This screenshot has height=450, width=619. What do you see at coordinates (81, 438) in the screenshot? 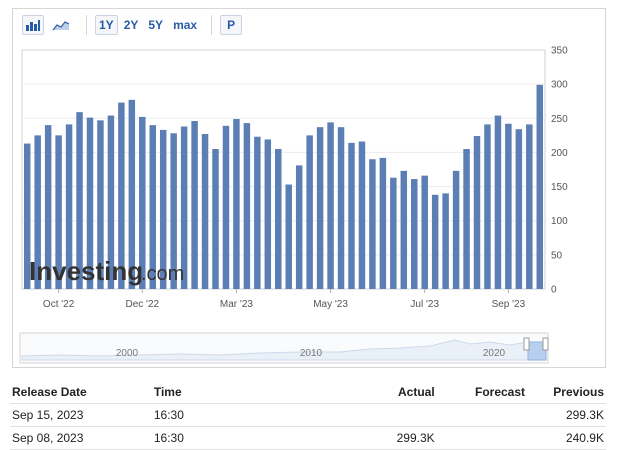
I see `release-date: Sep 08, 2023` at bounding box center [81, 438].